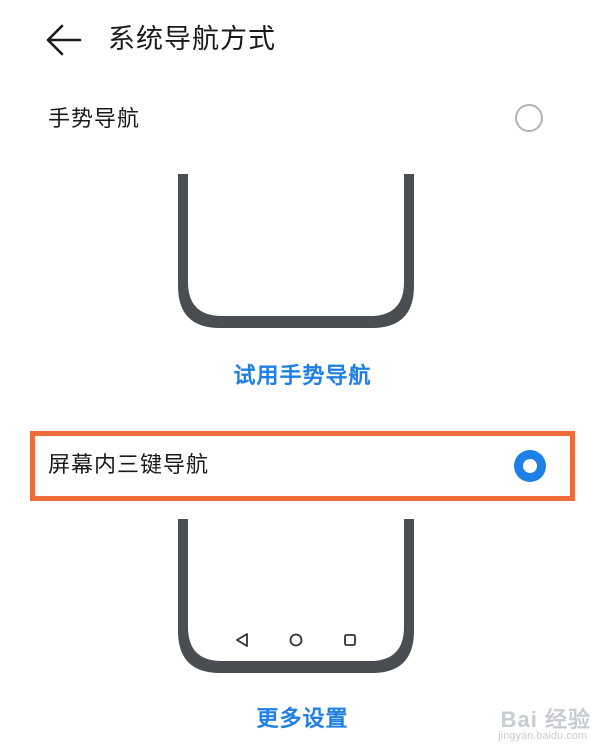 This screenshot has height=754, width=605. Describe the element at coordinates (516, 724) in the screenshot. I see `baidu-jingyan-watermark: Bai 经验 jingyan.baidu.com` at that location.